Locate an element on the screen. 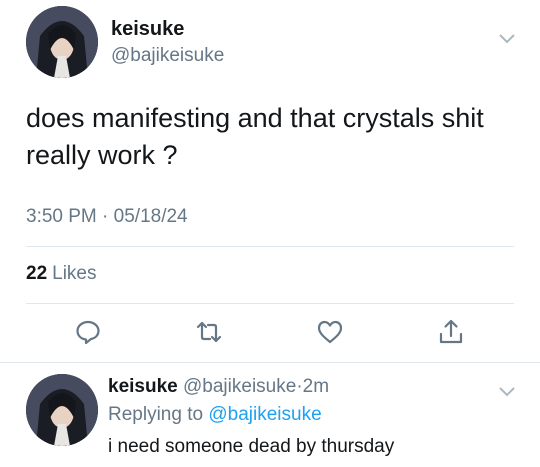 The height and width of the screenshot is (467, 540). replying-to-link: @bajikeisuke is located at coordinates (264, 414).